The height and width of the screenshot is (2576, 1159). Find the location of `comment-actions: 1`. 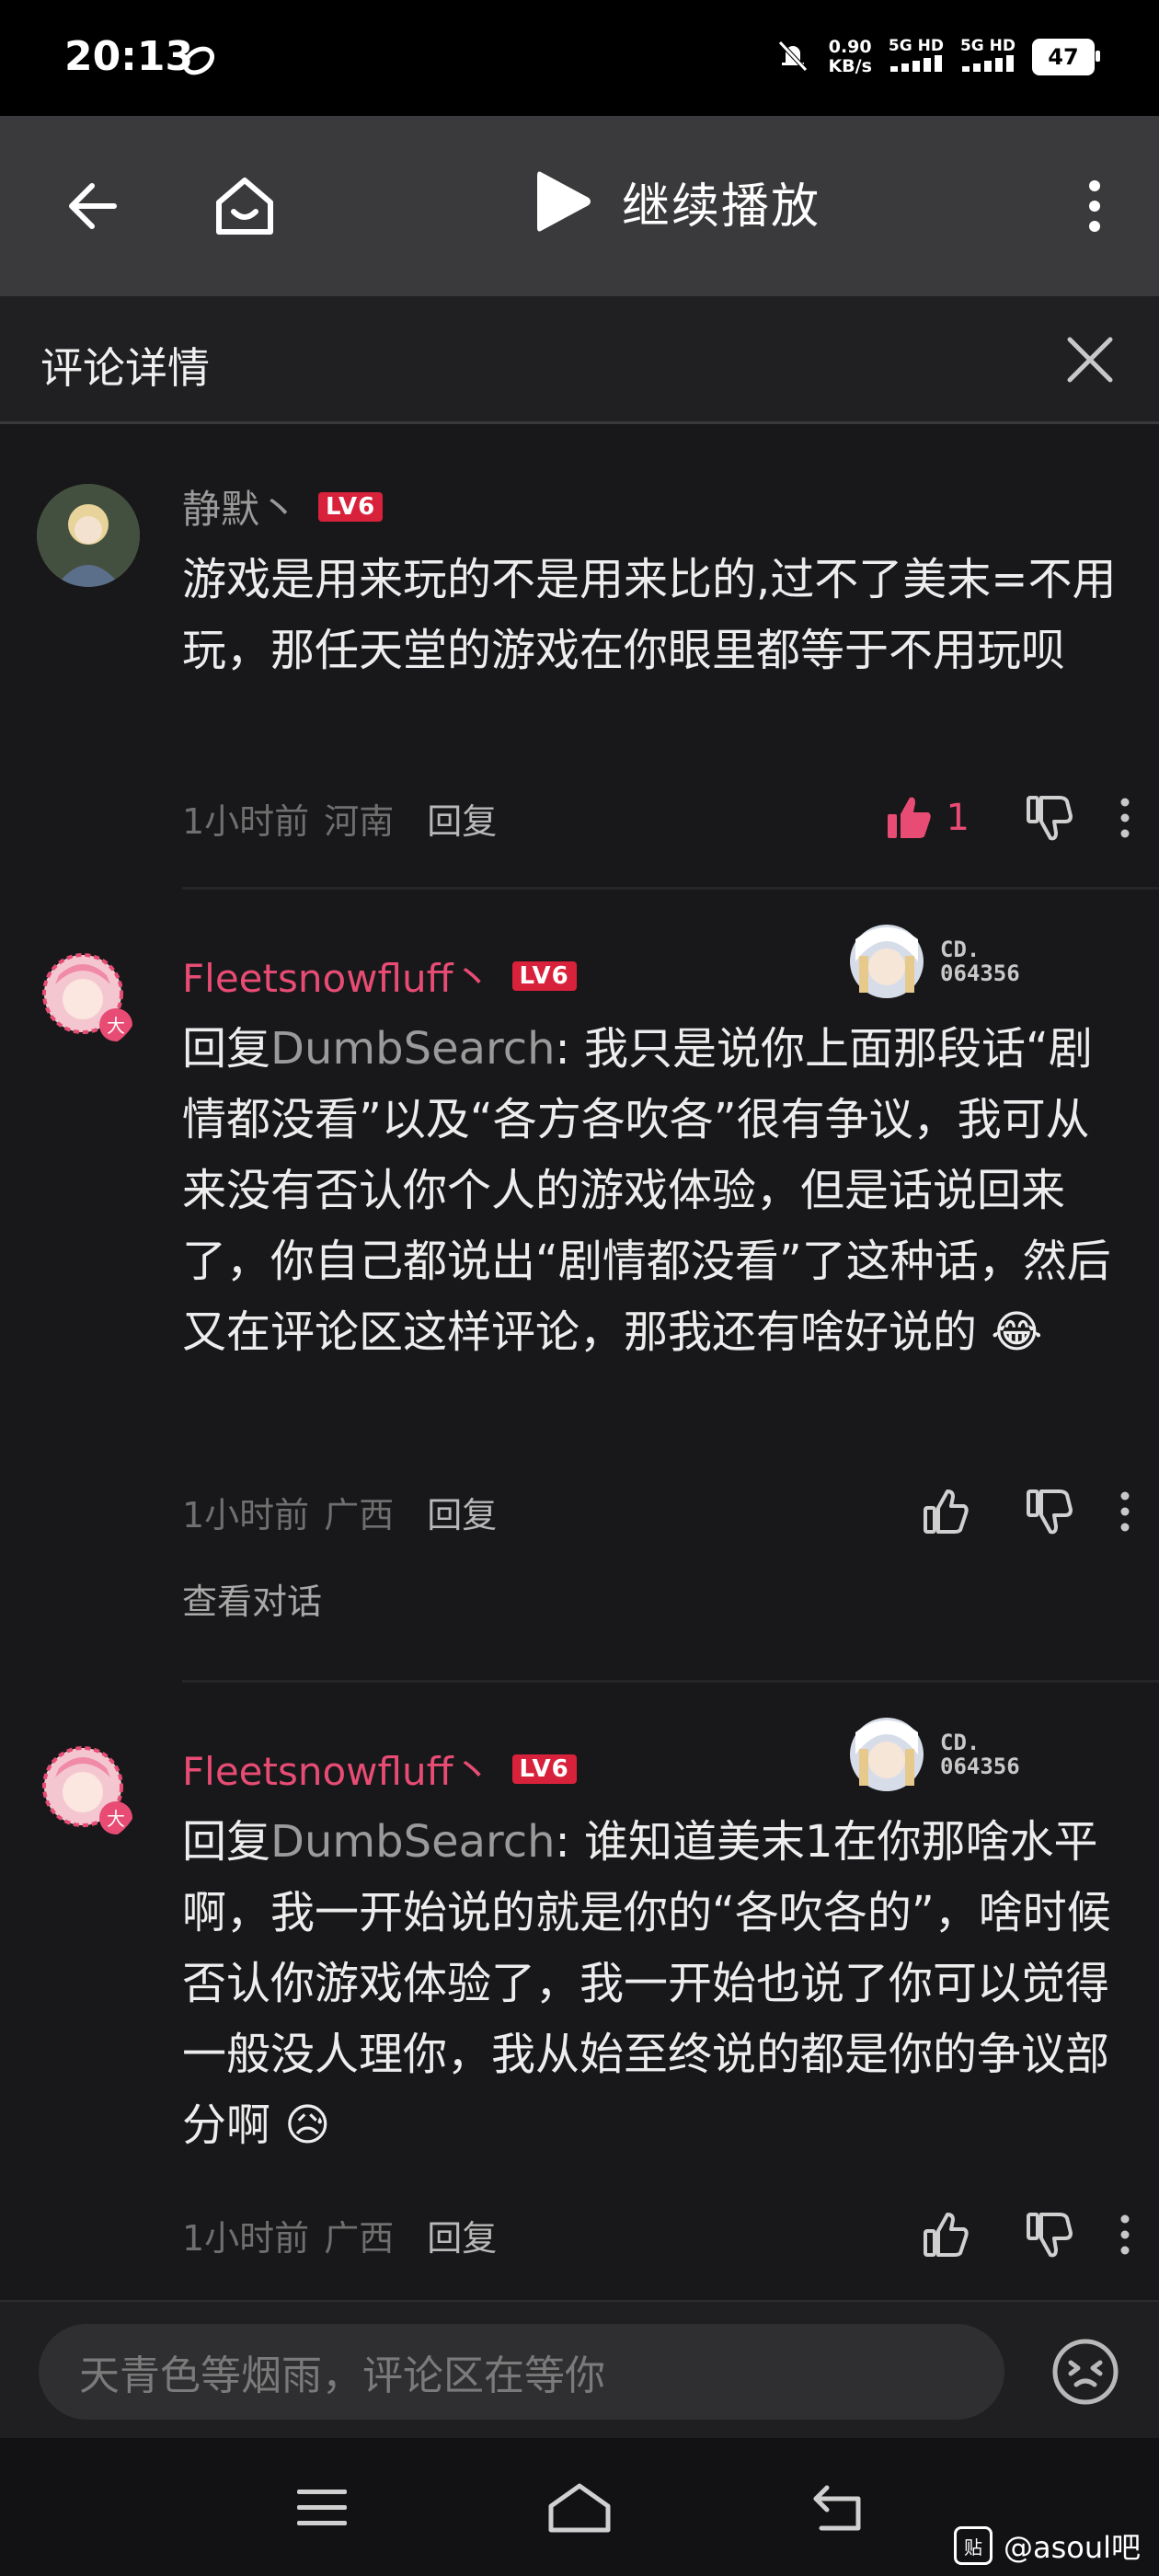

comment-actions: 1 is located at coordinates (1008, 818).